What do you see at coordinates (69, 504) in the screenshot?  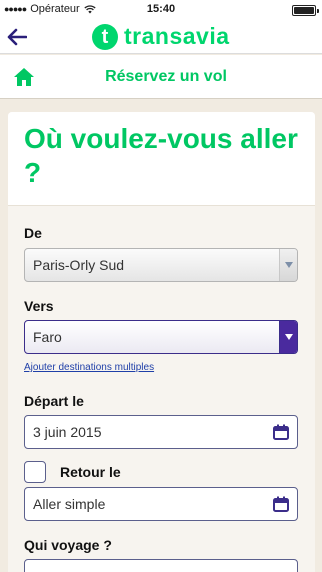 I see `return-date-value: Aller simple` at bounding box center [69, 504].